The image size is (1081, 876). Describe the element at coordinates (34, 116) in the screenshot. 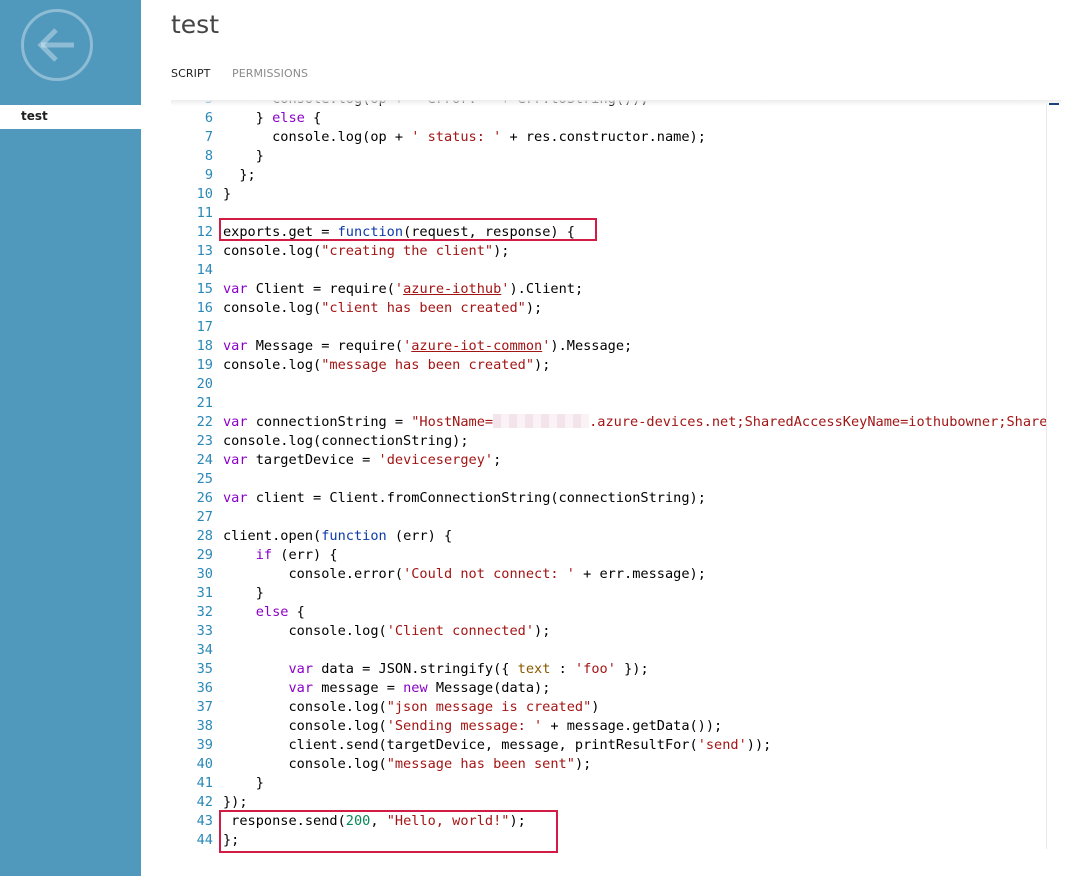

I see `sidebar-item-label: test` at that location.